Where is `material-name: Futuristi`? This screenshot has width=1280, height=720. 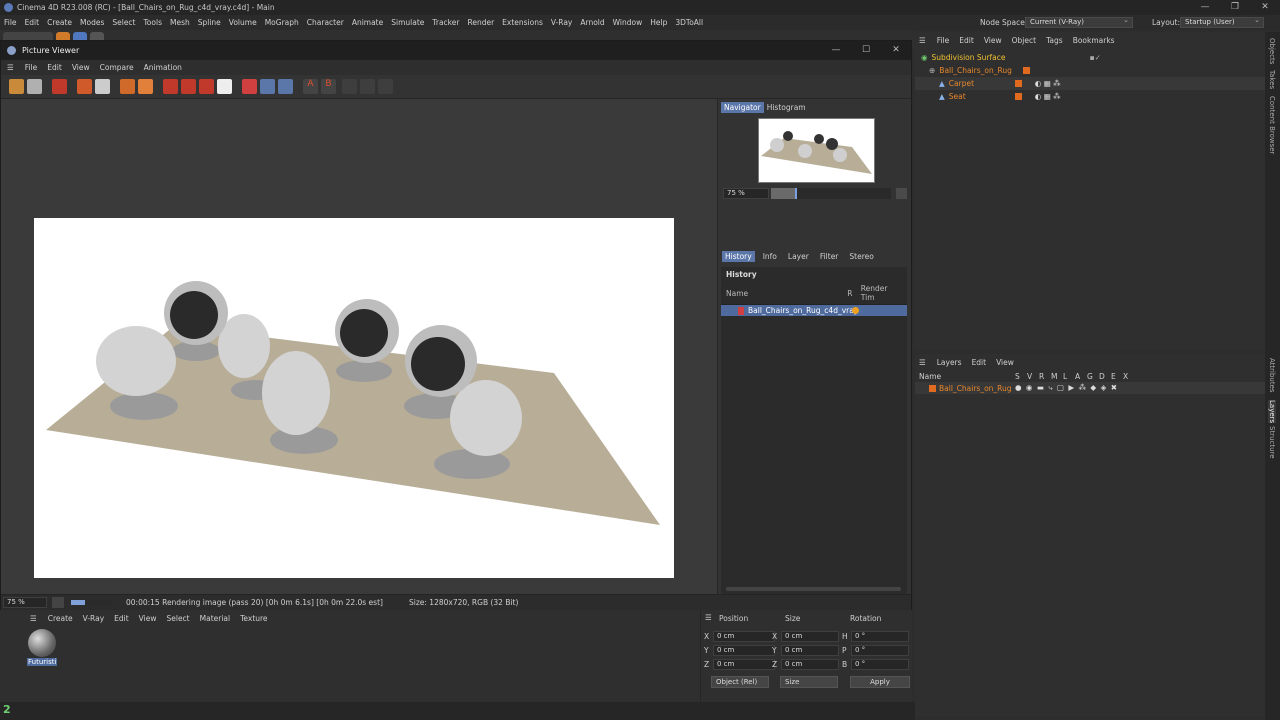
material-name: Futuristi is located at coordinates (42, 662).